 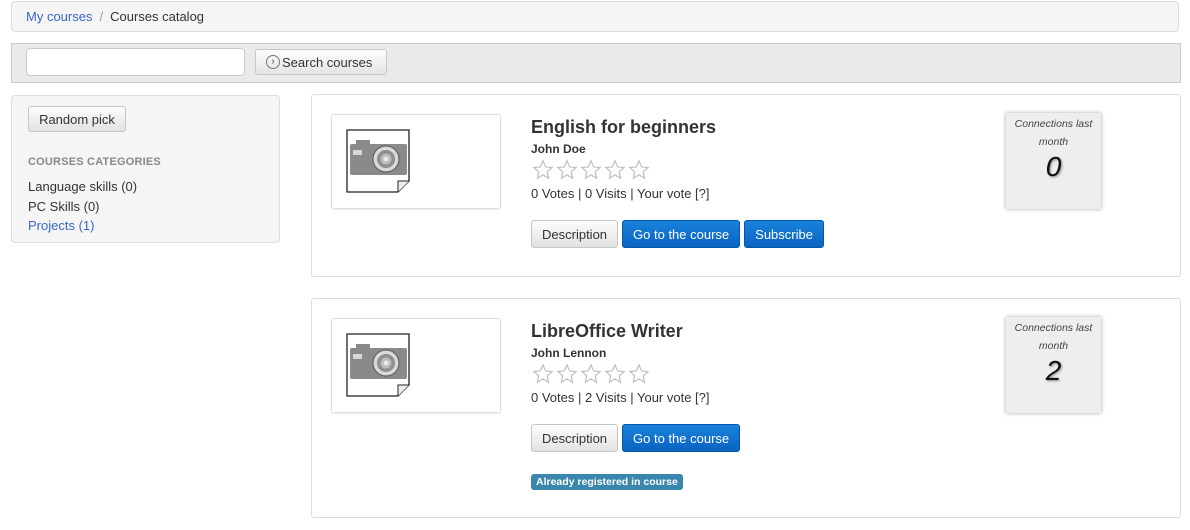 I want to click on course-teacher: John Doe, so click(x=558, y=149).